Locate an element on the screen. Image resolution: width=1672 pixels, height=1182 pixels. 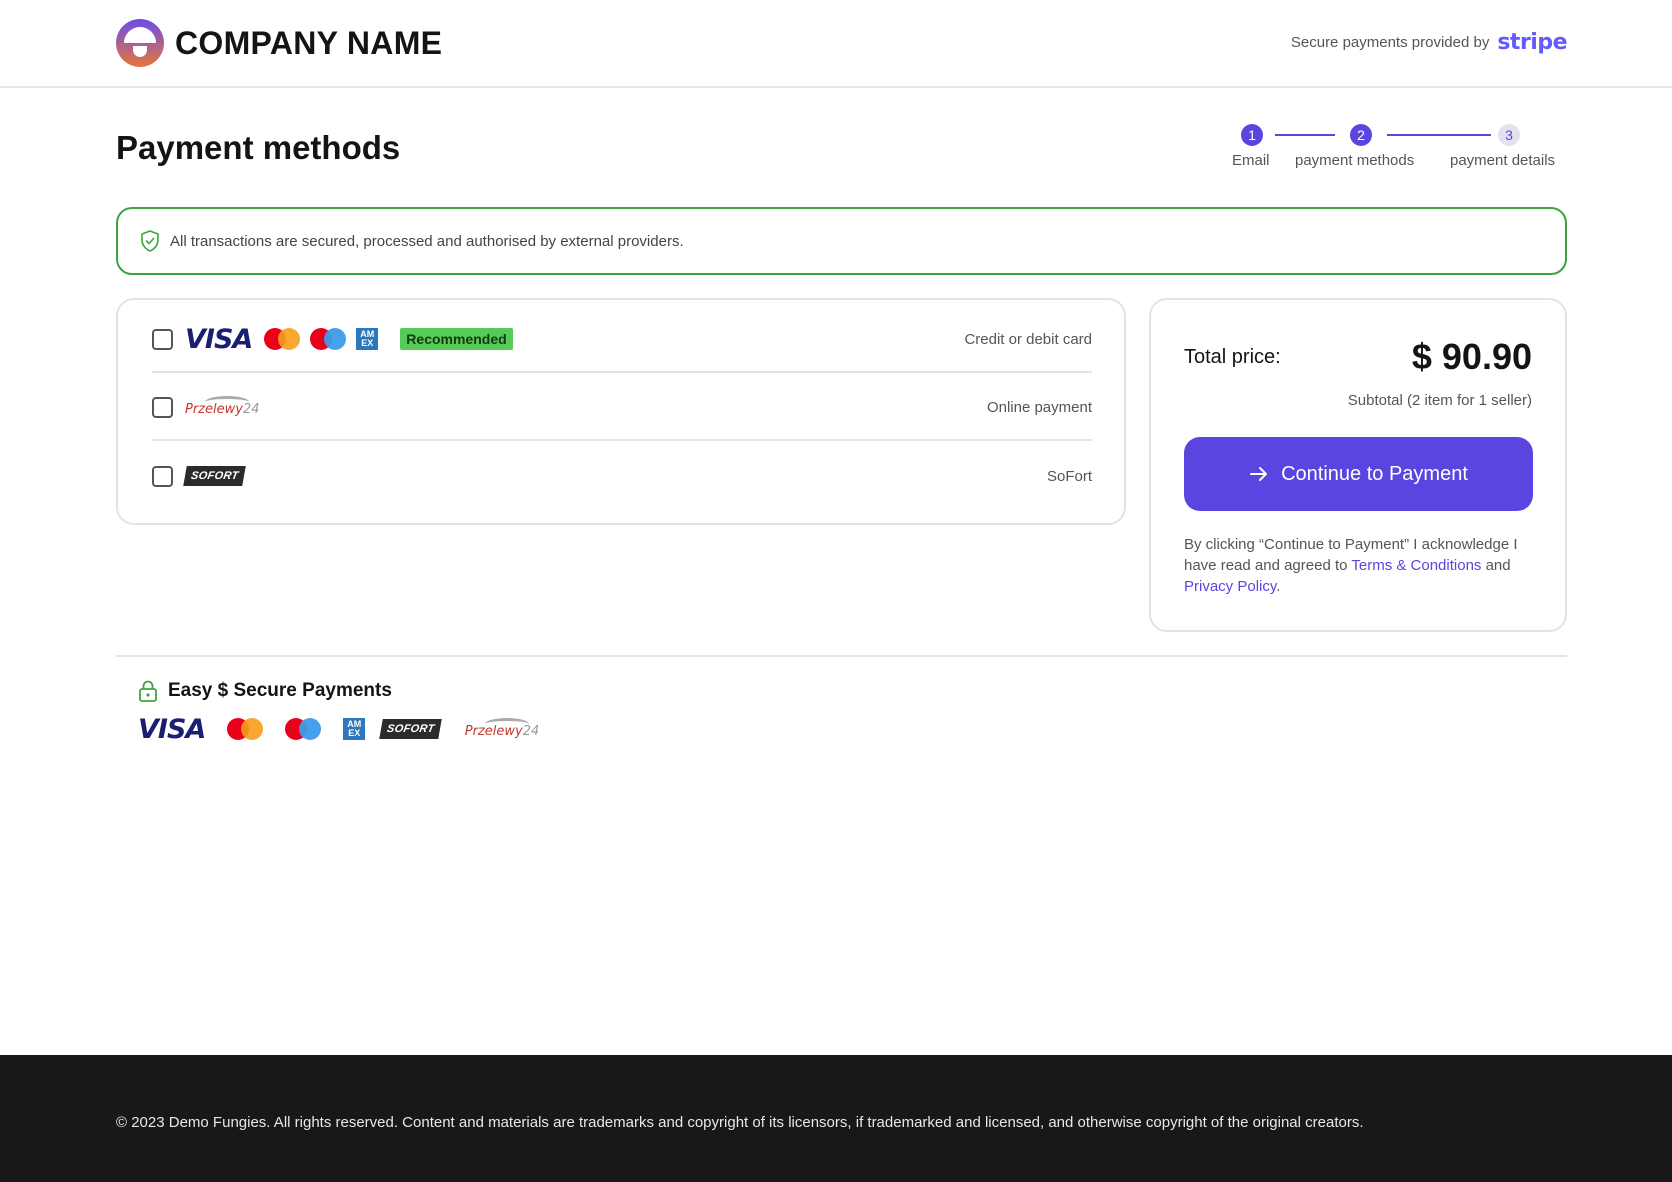
continue-to-payment-button: Continue to Payment is located at coordinates (1358, 474).